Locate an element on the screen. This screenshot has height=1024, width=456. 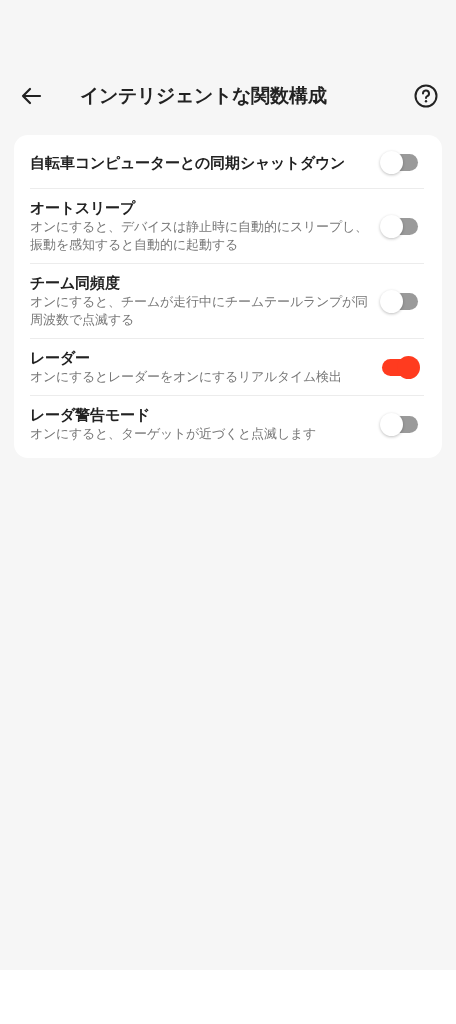
back-icon is located at coordinates (31, 96).